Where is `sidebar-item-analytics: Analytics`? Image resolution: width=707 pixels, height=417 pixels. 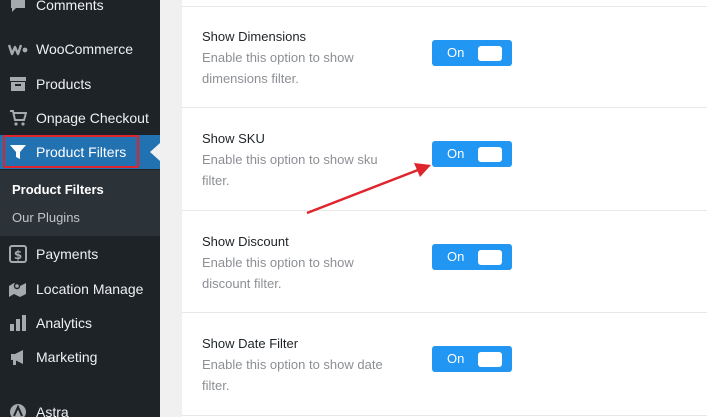
sidebar-item-analytics: Analytics is located at coordinates (80, 323).